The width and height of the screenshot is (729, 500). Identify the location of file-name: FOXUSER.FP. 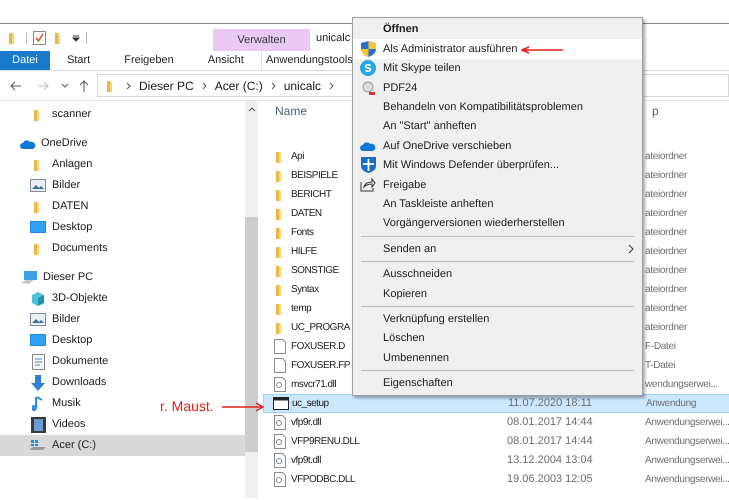
(320, 366).